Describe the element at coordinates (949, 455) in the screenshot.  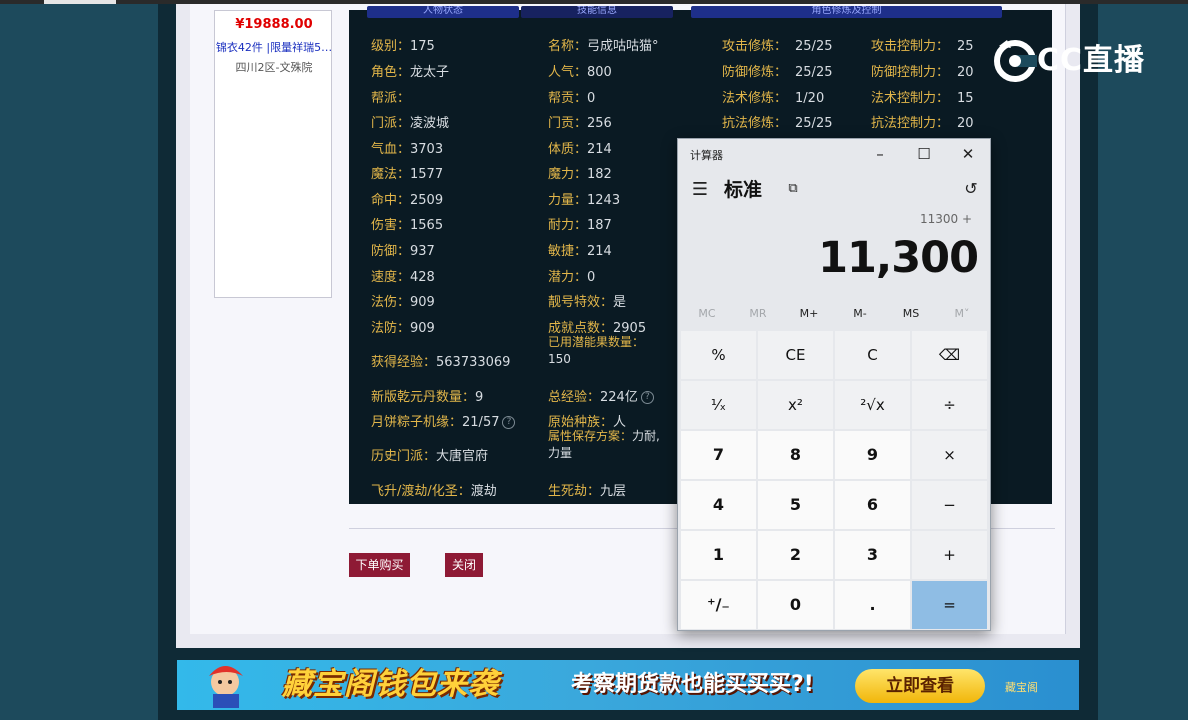
I see `key-multiply-button: ×` at that location.